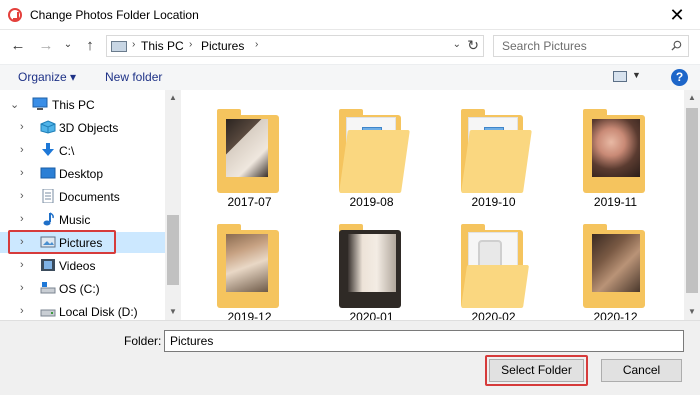 The width and height of the screenshot is (700, 395). Describe the element at coordinates (424, 341) in the screenshot. I see `folder-field` at that location.